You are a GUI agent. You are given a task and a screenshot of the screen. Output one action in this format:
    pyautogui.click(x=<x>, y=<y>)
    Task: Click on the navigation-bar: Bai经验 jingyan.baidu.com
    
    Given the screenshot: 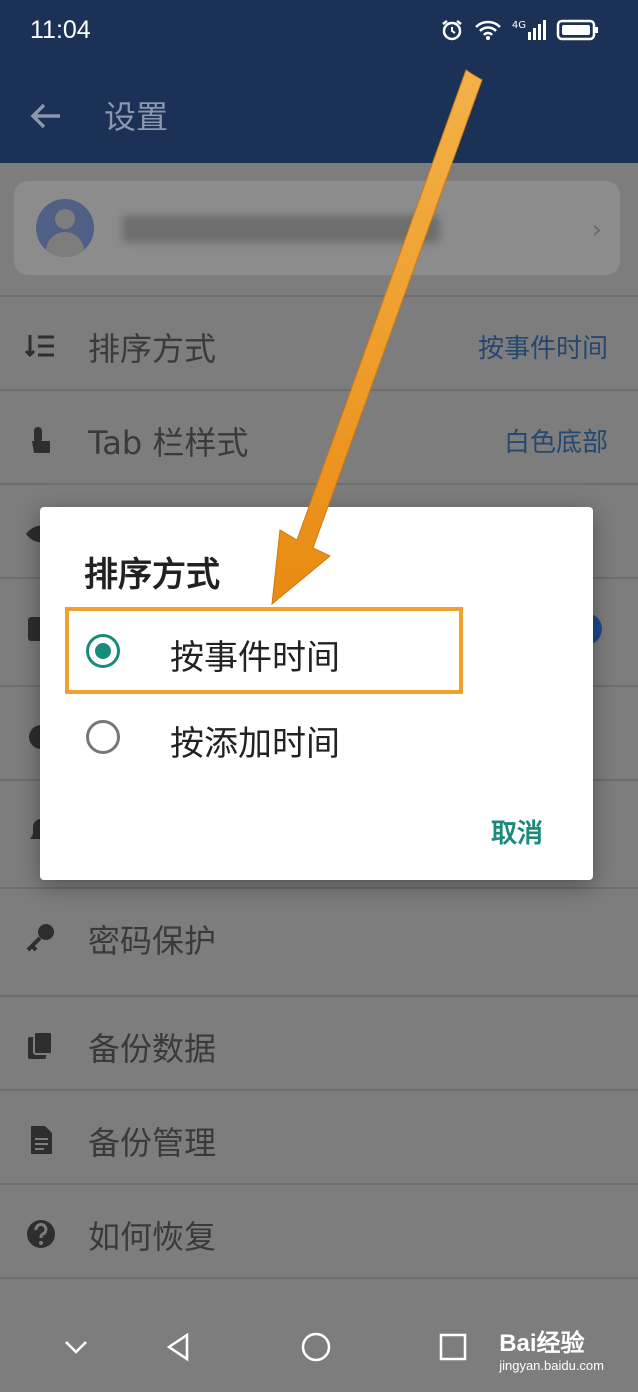 What is the action you would take?
    pyautogui.click(x=319, y=1342)
    